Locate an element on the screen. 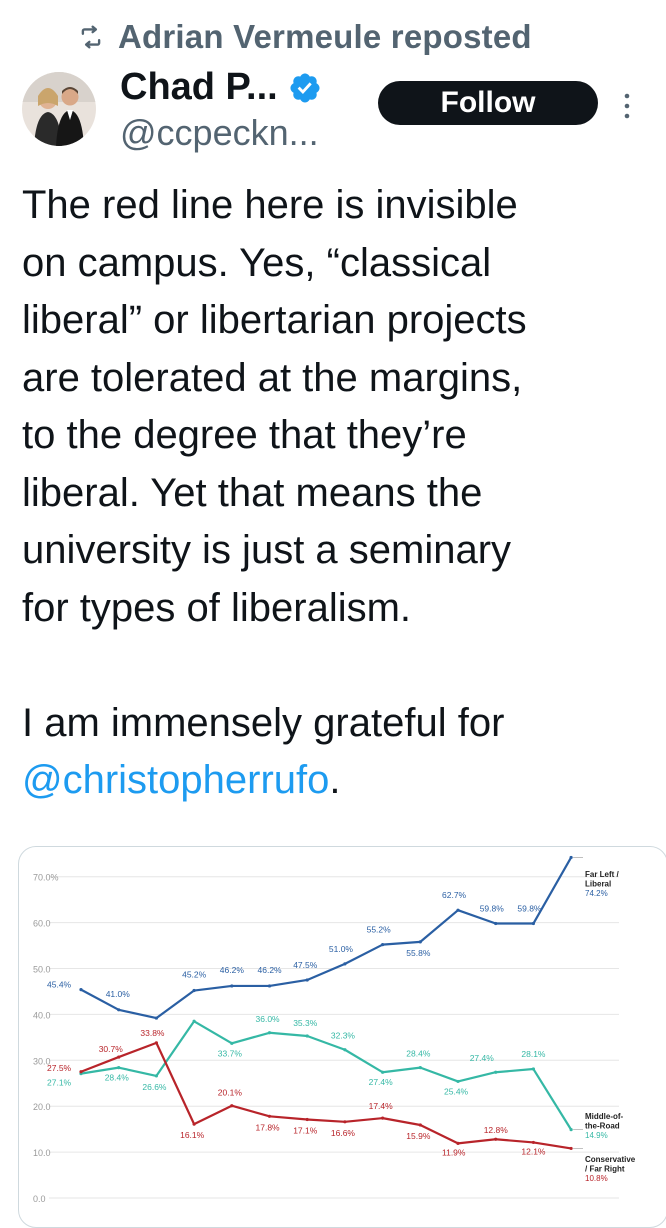  legend-label: 74.2% is located at coordinates (596, 893).